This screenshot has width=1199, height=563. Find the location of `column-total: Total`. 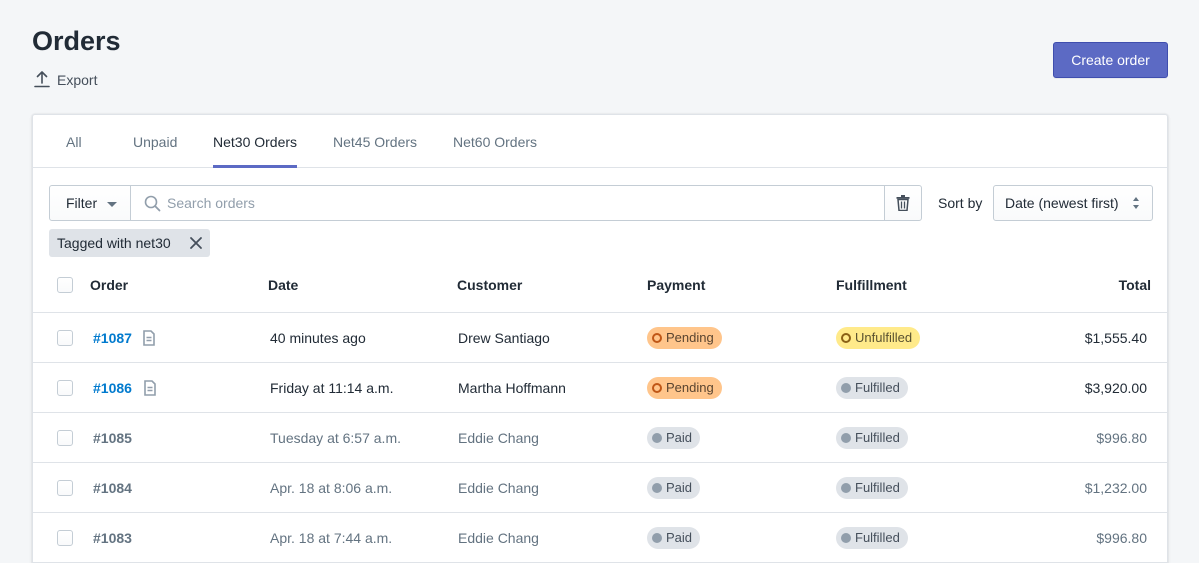

column-total: Total is located at coordinates (1135, 285).